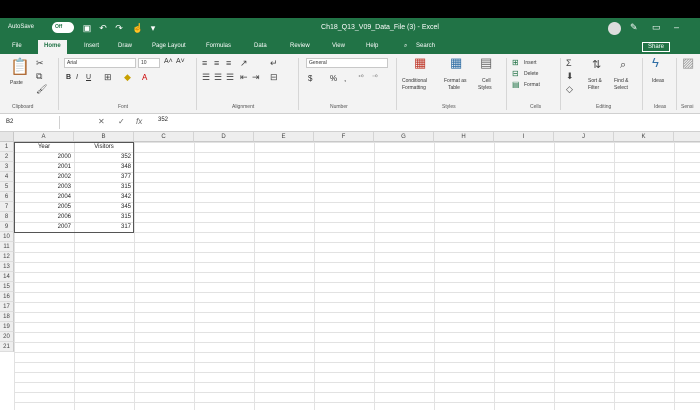 The width and height of the screenshot is (700, 410). I want to click on row-header-5: 5, so click(7, 187).